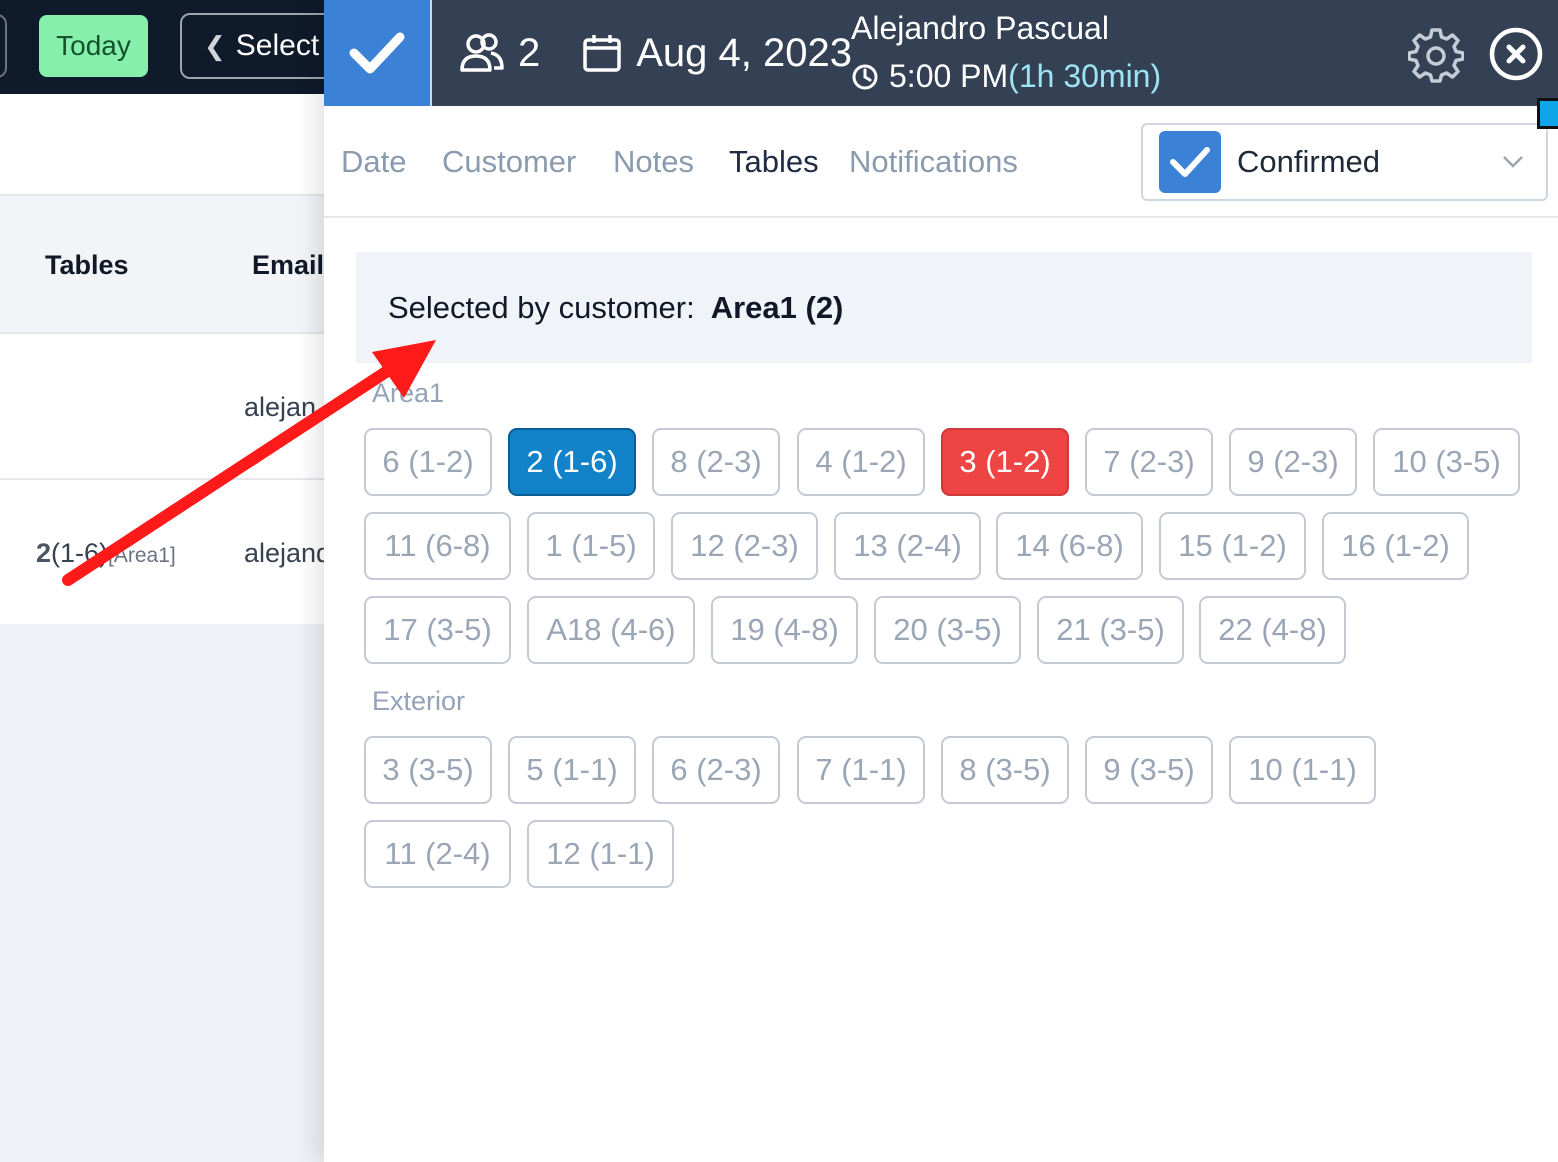 The height and width of the screenshot is (1162, 1558). I want to click on status-label: Confirmed, so click(1308, 161).